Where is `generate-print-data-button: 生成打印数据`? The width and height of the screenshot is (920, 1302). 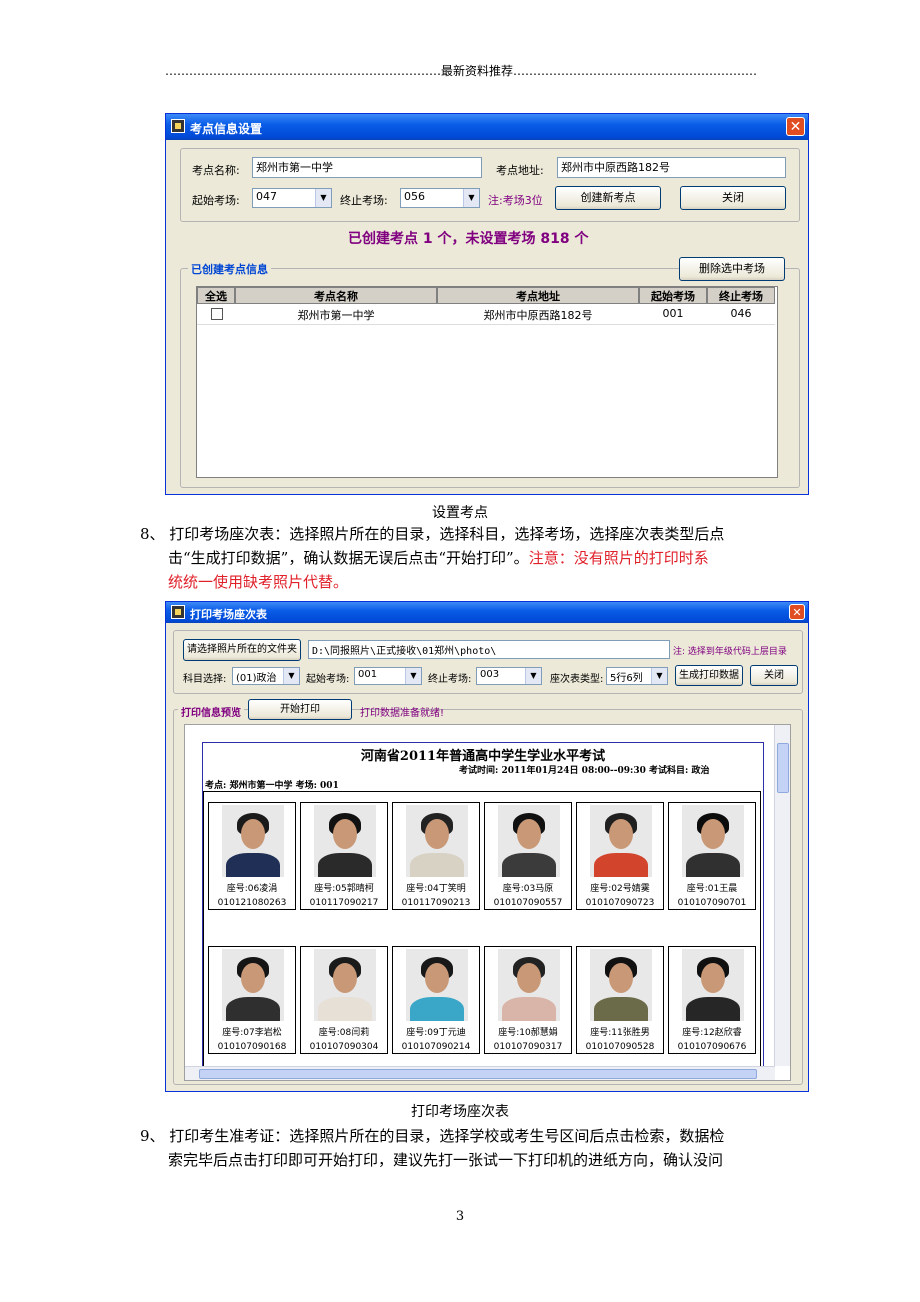 generate-print-data-button: 生成打印数据 is located at coordinates (709, 675).